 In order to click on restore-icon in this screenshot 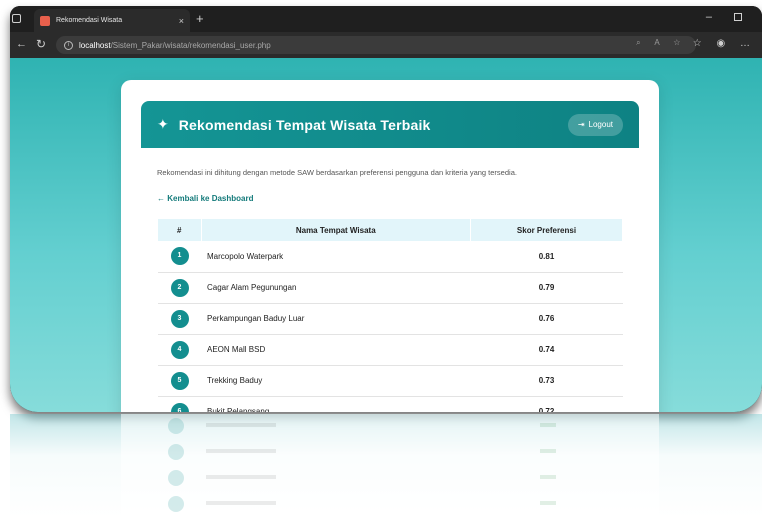, I will do `click(738, 17)`.